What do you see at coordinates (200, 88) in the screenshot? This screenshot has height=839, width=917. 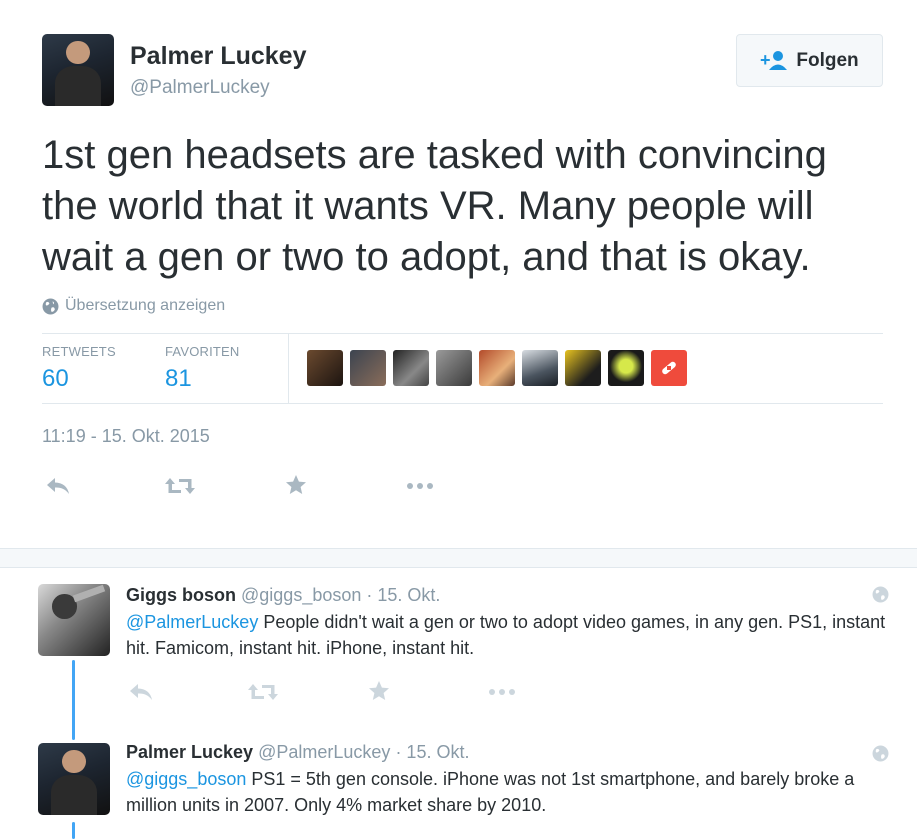 I see `author-handle: @PalmerLuckey` at bounding box center [200, 88].